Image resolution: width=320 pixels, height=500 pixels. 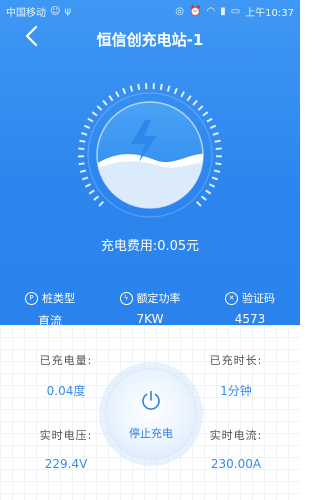 I want to click on current-value: 230.00A, so click(x=236, y=464).